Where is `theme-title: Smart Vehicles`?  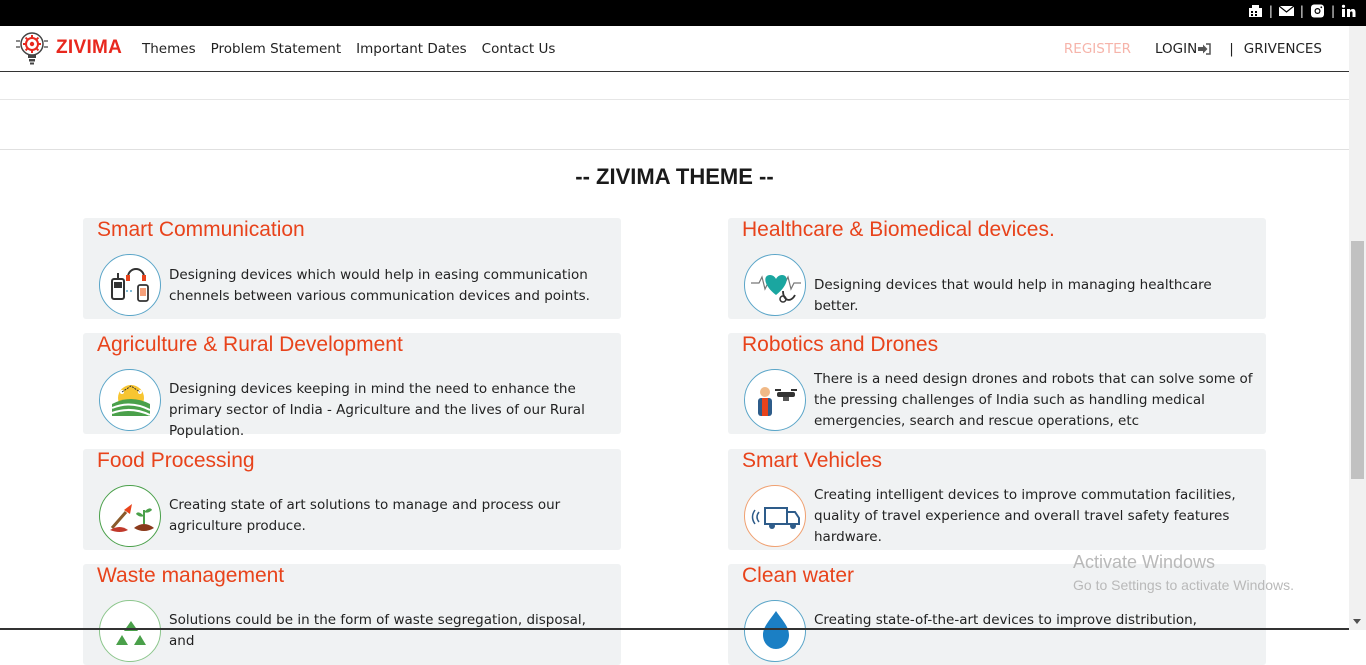
theme-title: Smart Vehicles is located at coordinates (812, 460).